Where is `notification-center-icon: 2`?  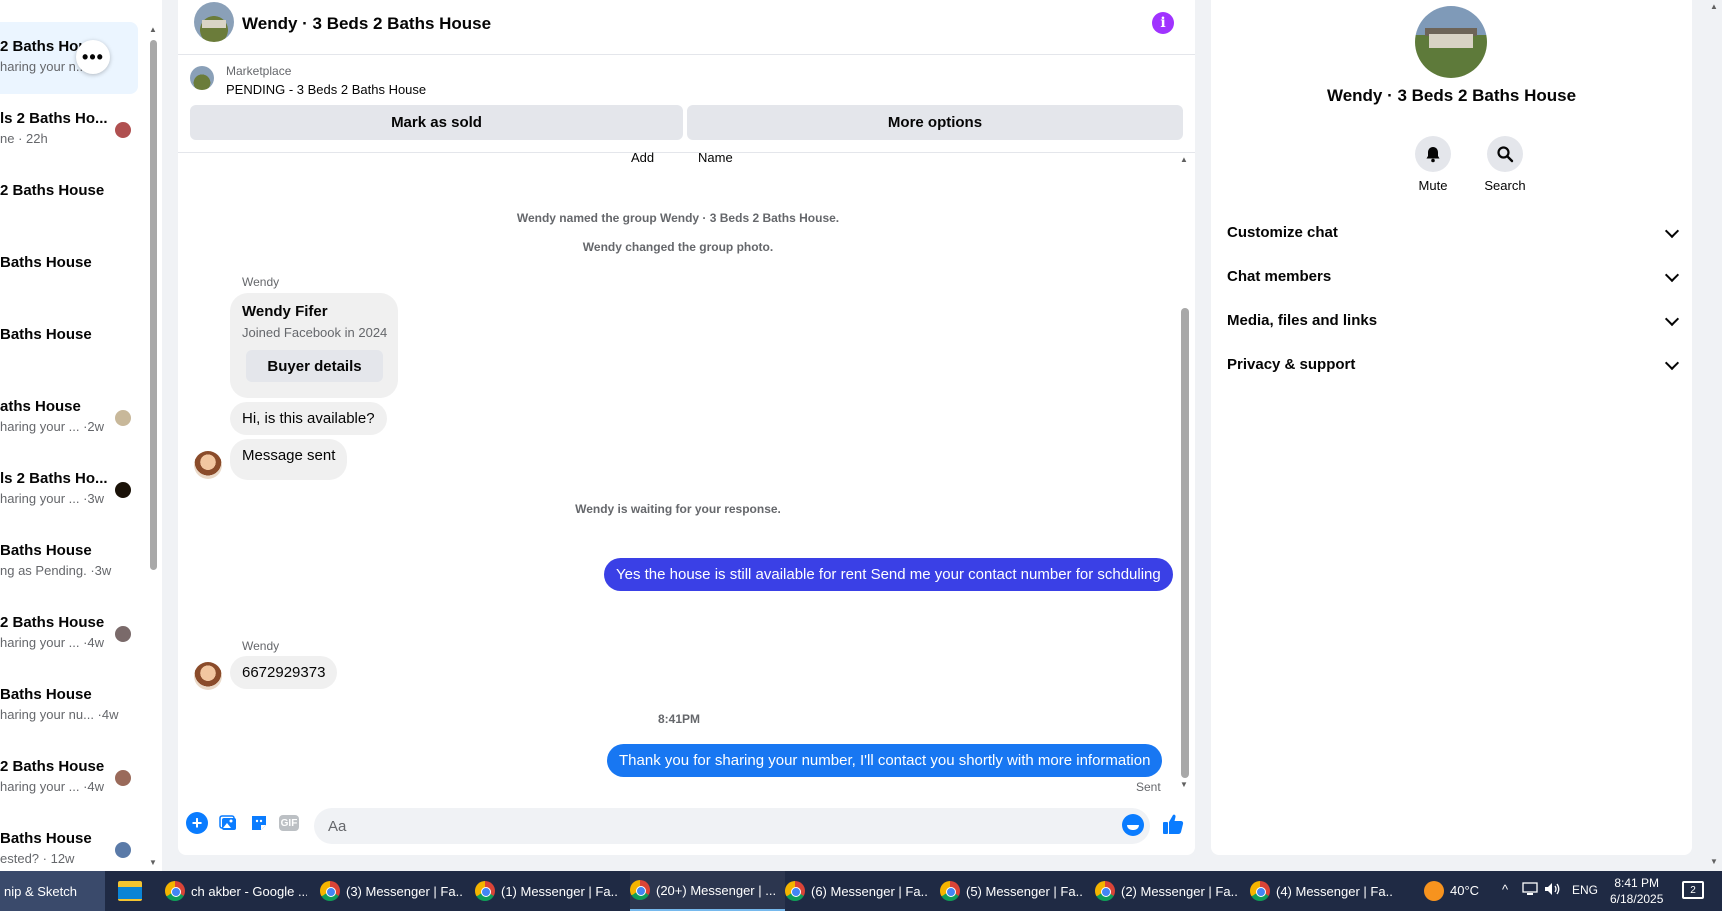 notification-center-icon: 2 is located at coordinates (1693, 890).